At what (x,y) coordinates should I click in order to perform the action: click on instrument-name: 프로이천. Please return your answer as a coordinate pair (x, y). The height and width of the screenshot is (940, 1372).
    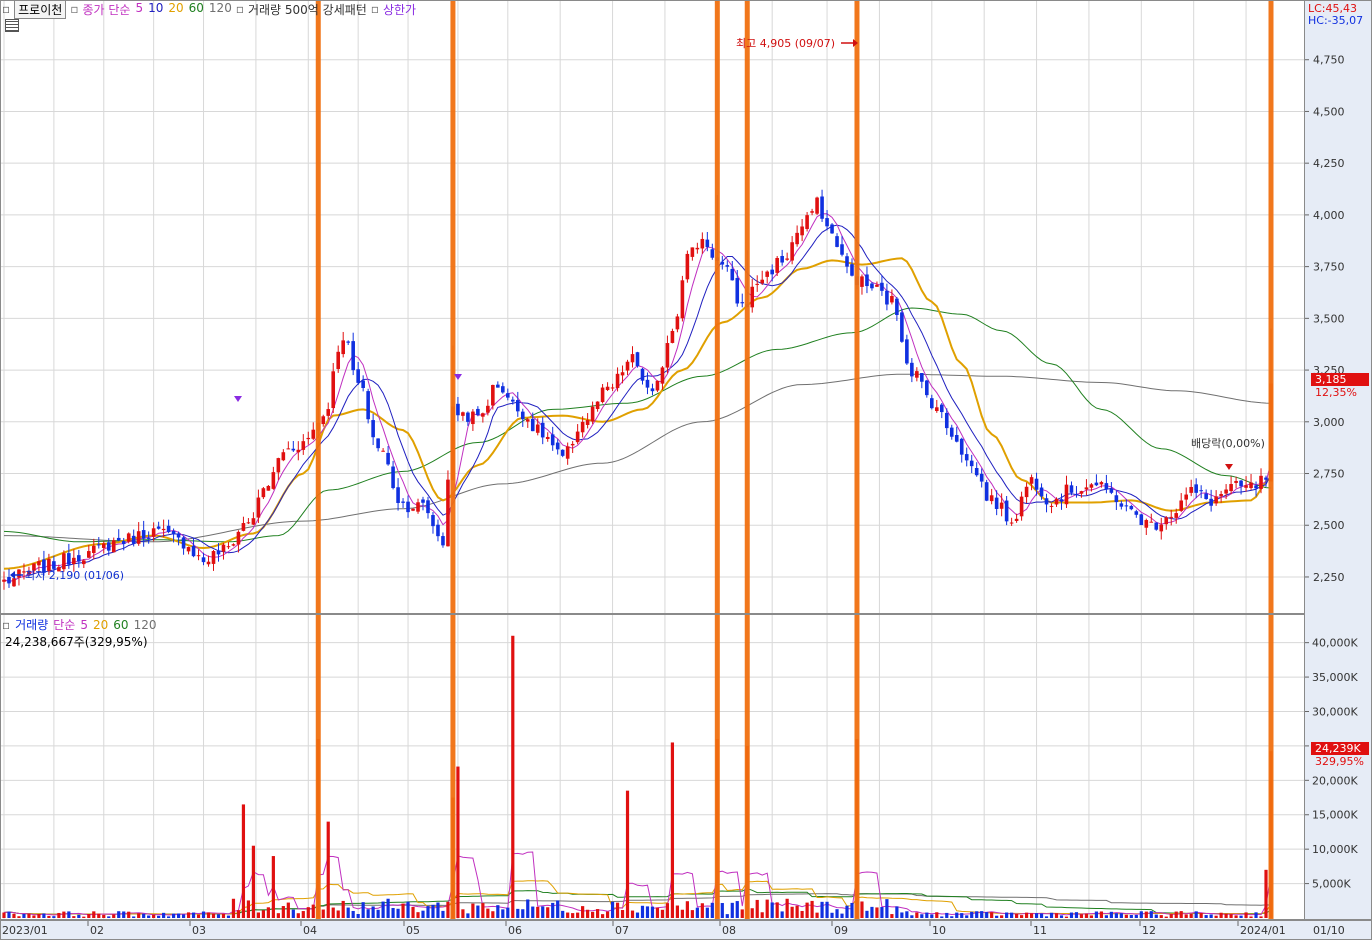
    Looking at the image, I should click on (40, 9).